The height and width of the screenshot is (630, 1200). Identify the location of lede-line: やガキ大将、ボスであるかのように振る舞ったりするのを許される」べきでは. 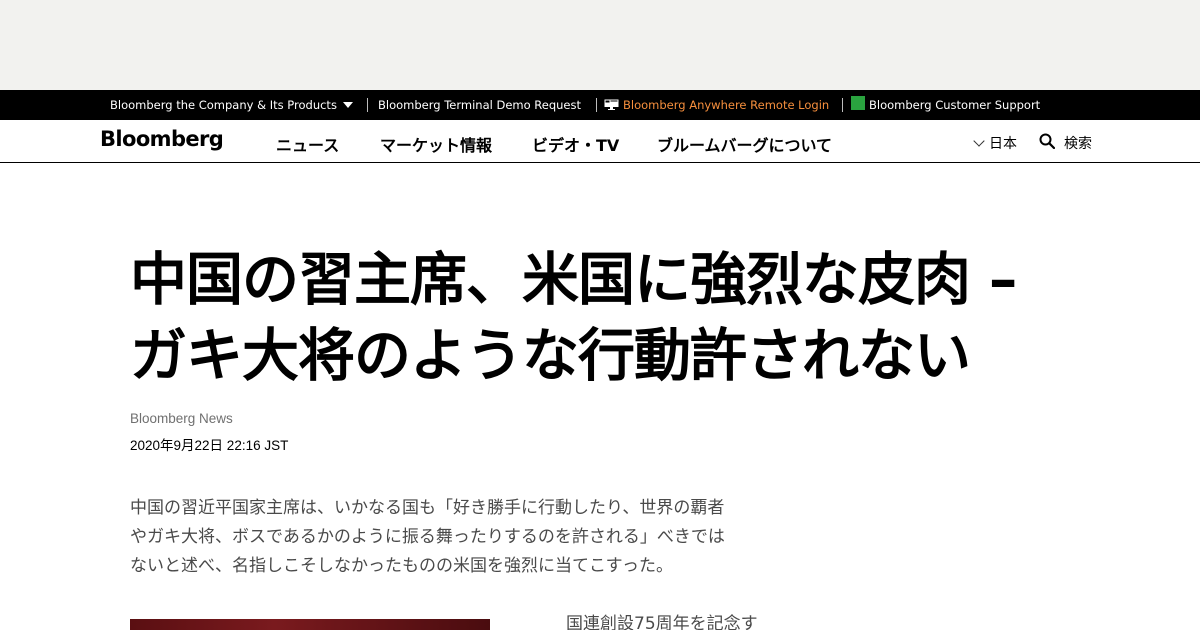
(427, 537).